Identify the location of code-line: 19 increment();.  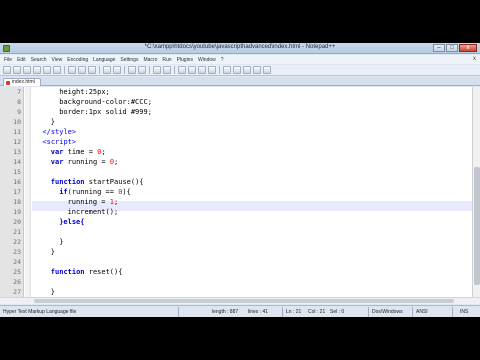
(236, 212).